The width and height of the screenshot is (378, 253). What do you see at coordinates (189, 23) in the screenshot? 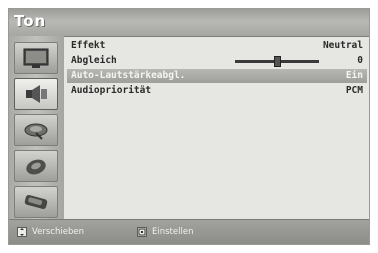
I see `menu-title-bar: Ton` at bounding box center [189, 23].